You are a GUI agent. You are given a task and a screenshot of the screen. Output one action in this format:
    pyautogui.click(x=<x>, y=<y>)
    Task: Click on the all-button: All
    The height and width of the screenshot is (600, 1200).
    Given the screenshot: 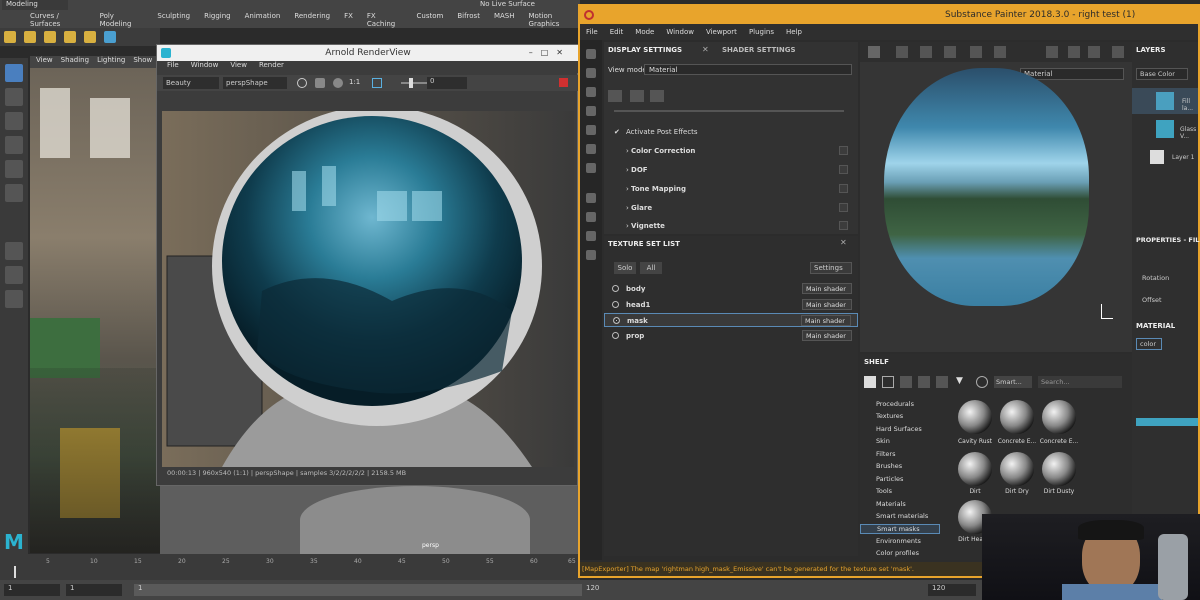 What is the action you would take?
    pyautogui.click(x=651, y=268)
    